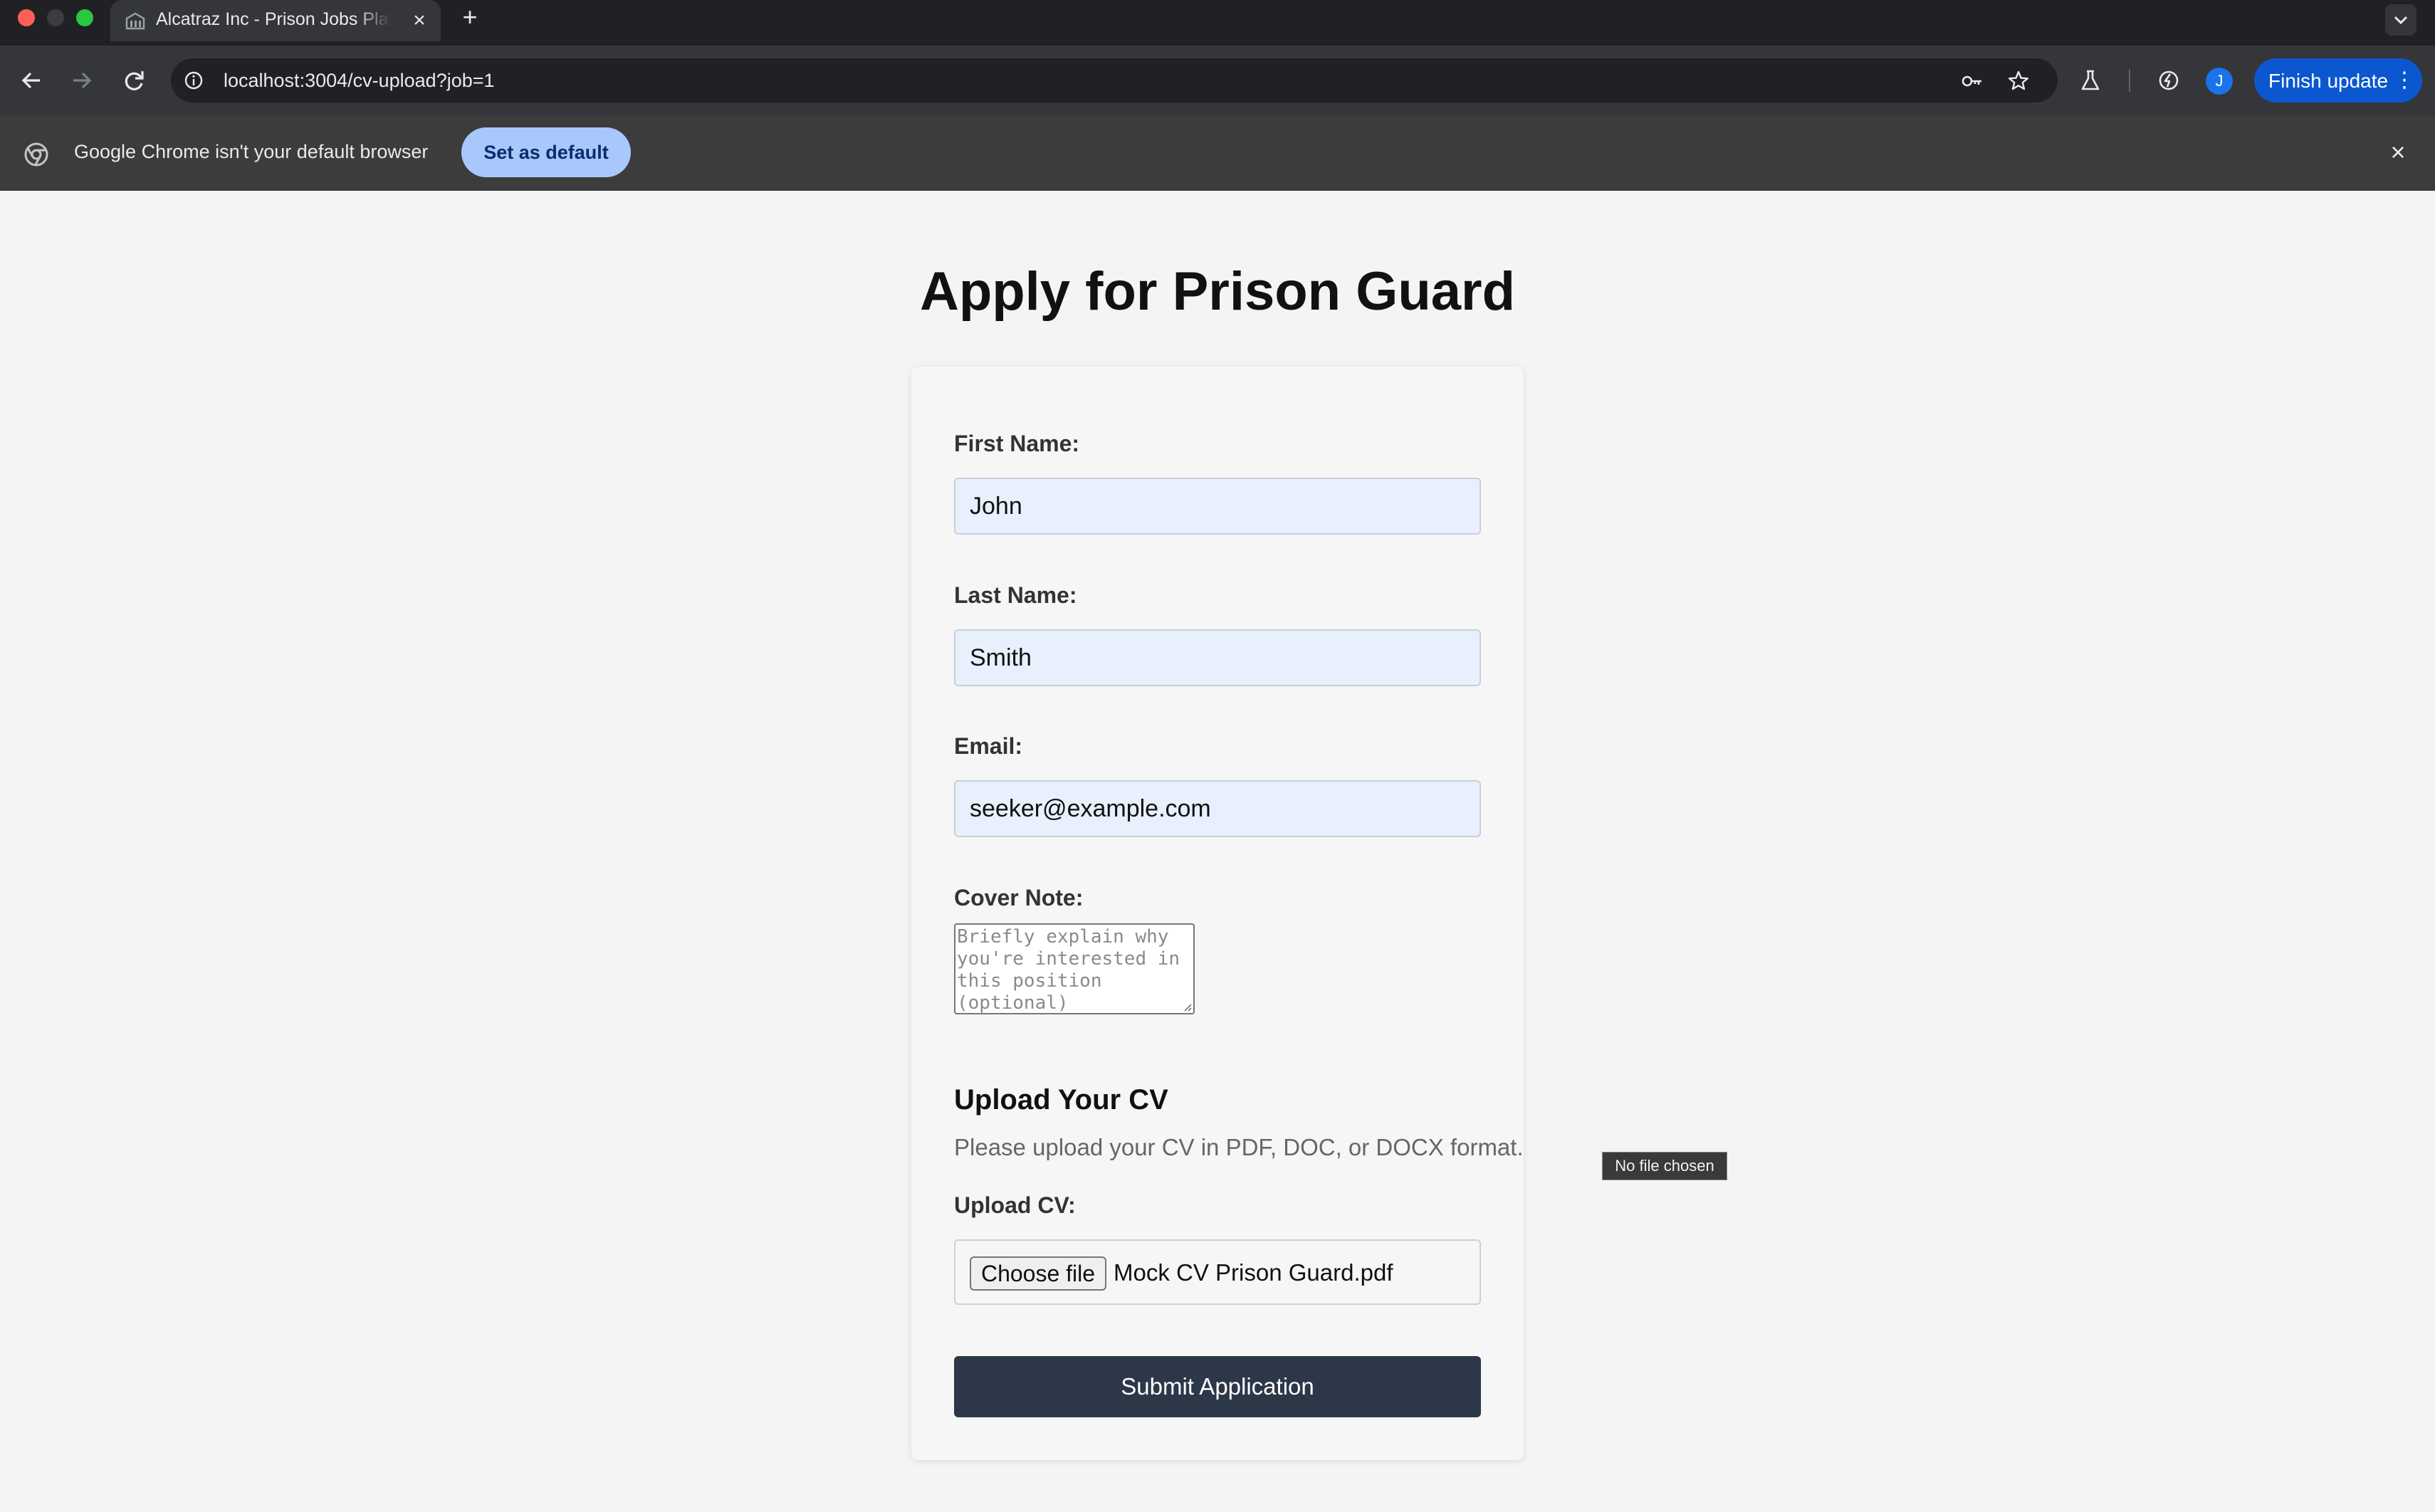 This screenshot has width=2435, height=1512. I want to click on profile-avatar: J, so click(2219, 81).